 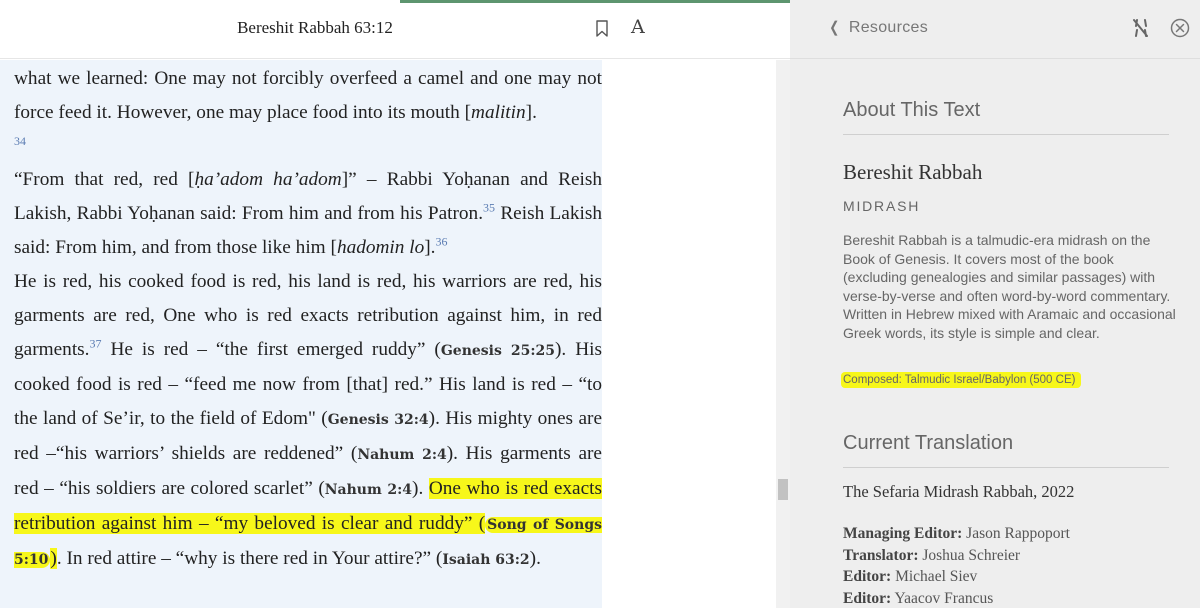 I want to click on reader-progress-line, so click(x=595, y=1).